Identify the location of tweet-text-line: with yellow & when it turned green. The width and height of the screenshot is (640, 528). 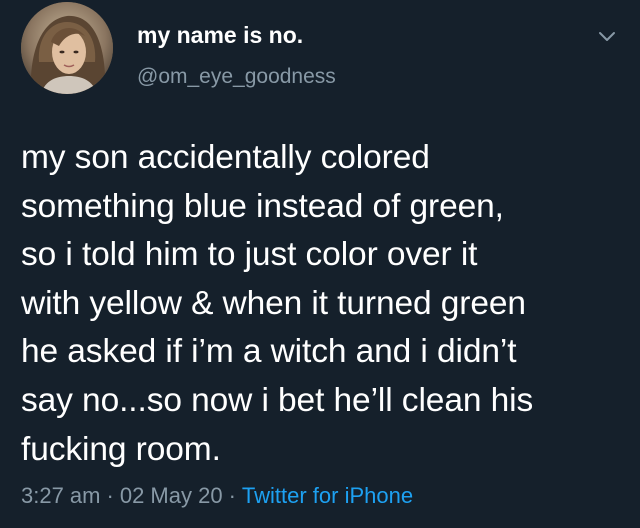
(273, 303).